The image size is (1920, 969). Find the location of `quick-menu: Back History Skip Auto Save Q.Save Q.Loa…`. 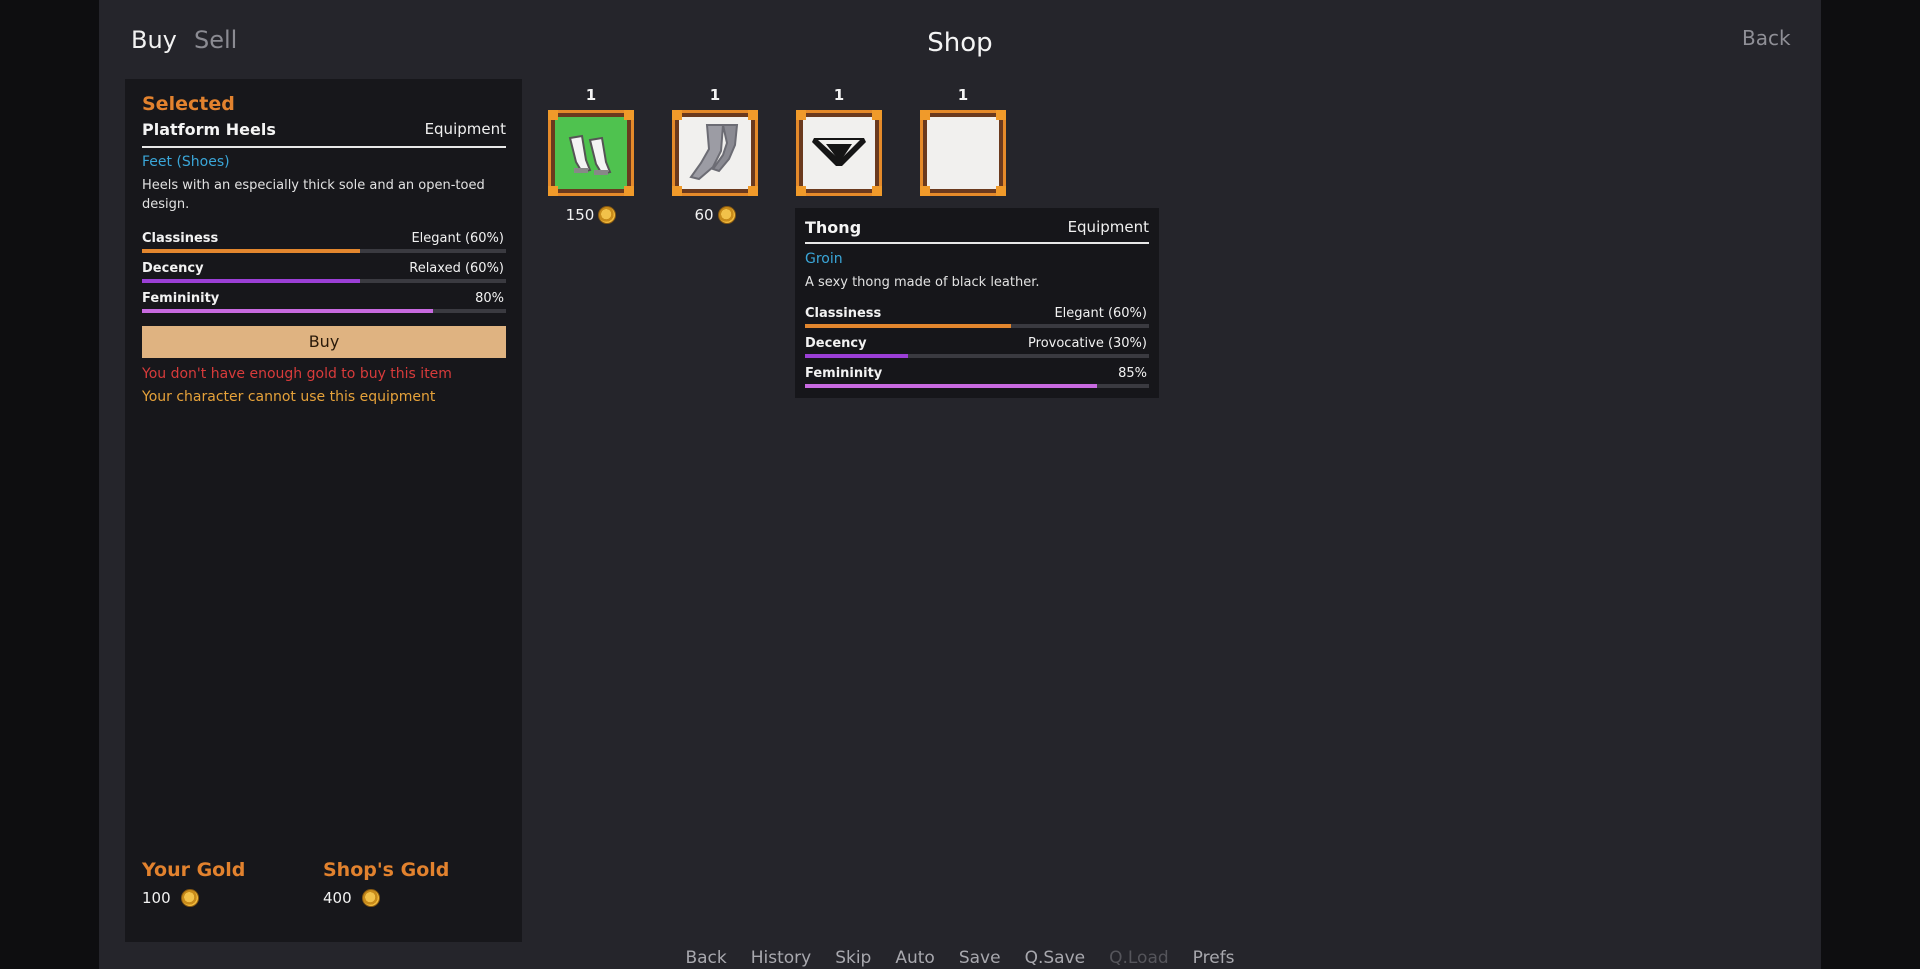

quick-menu: Back History Skip Auto Save Q.Save Q.Loa… is located at coordinates (960, 958).